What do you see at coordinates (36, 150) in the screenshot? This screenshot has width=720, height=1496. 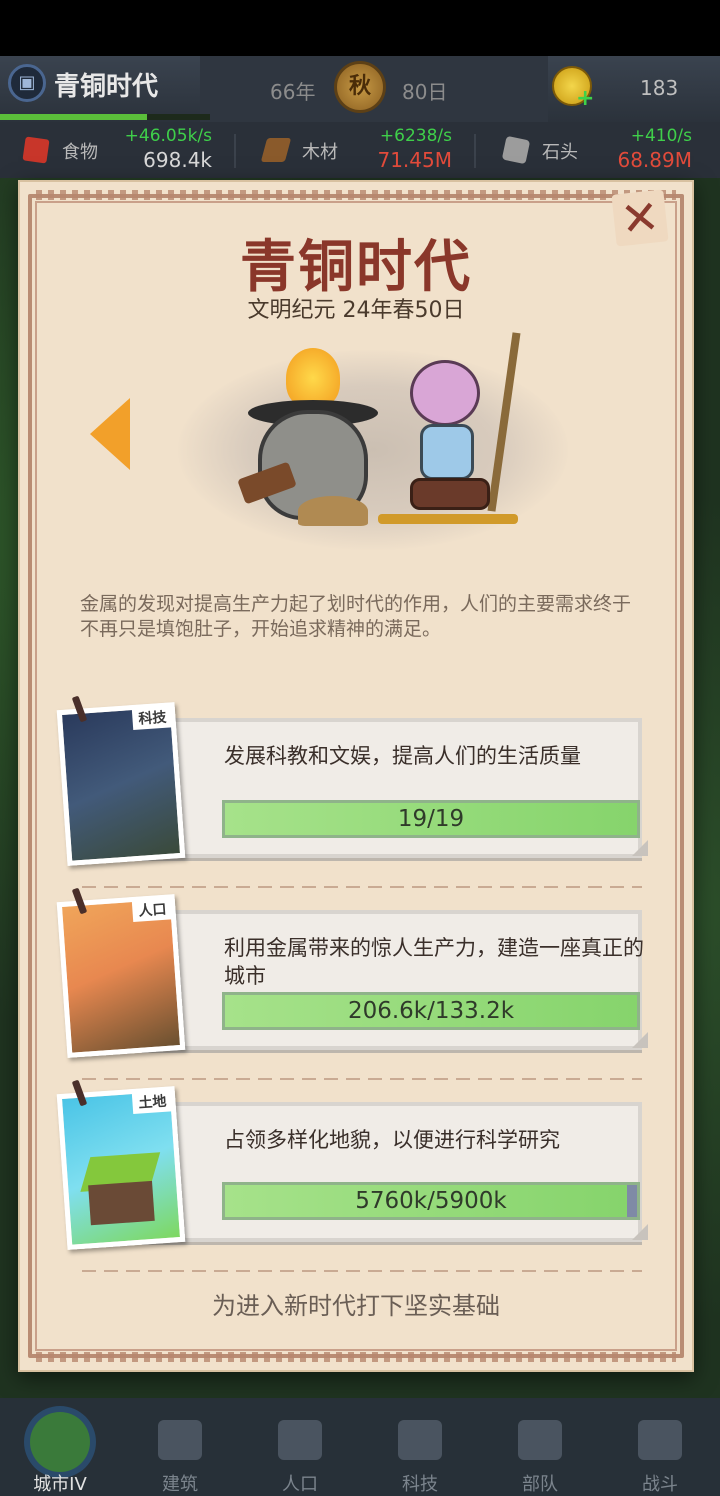 I see `meat-icon` at bounding box center [36, 150].